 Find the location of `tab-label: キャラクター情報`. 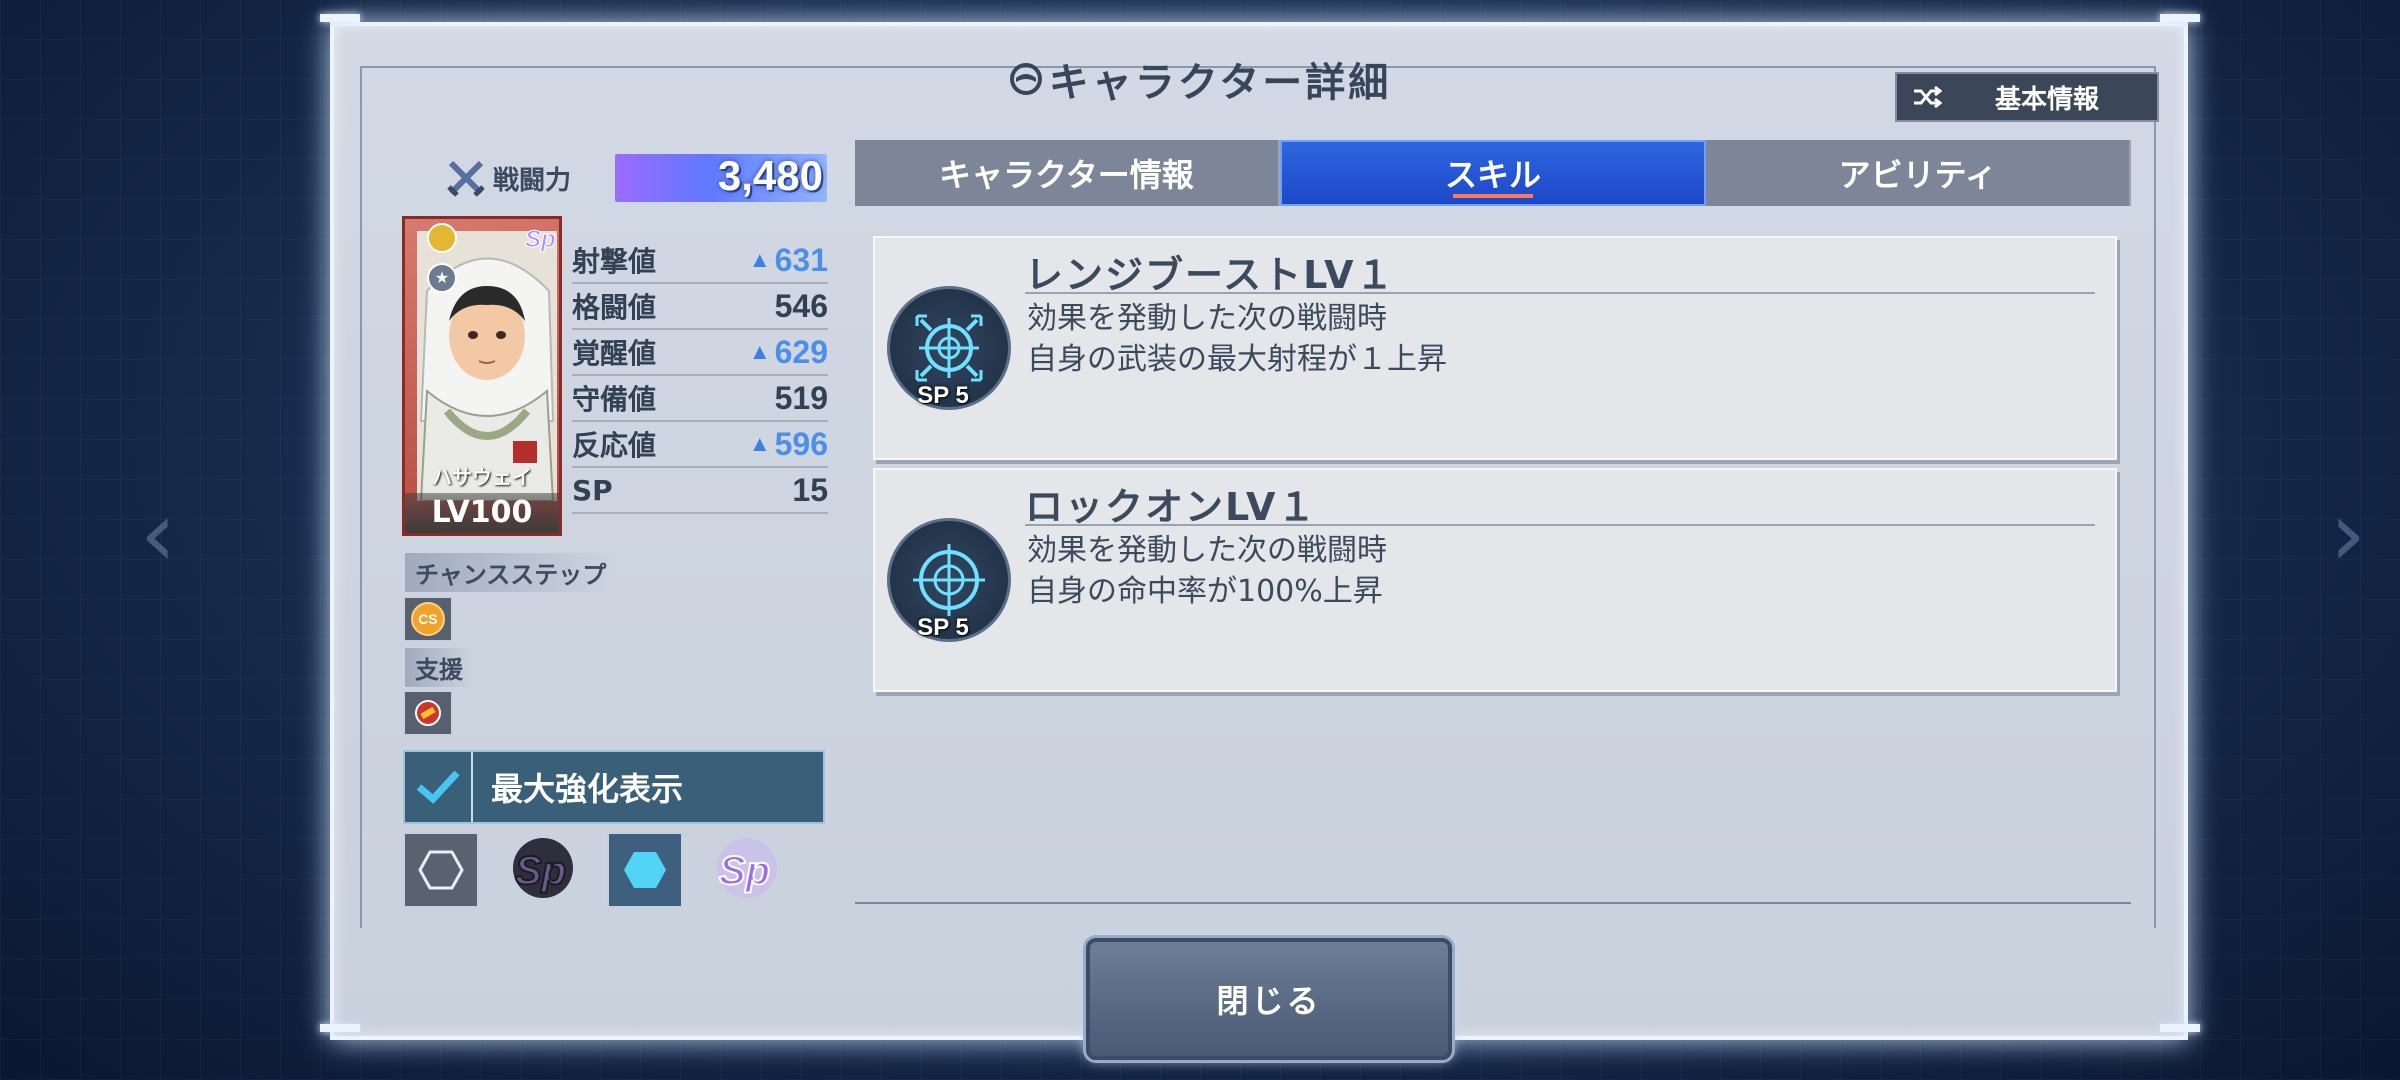

tab-label: キャラクター情報 is located at coordinates (1066, 175).